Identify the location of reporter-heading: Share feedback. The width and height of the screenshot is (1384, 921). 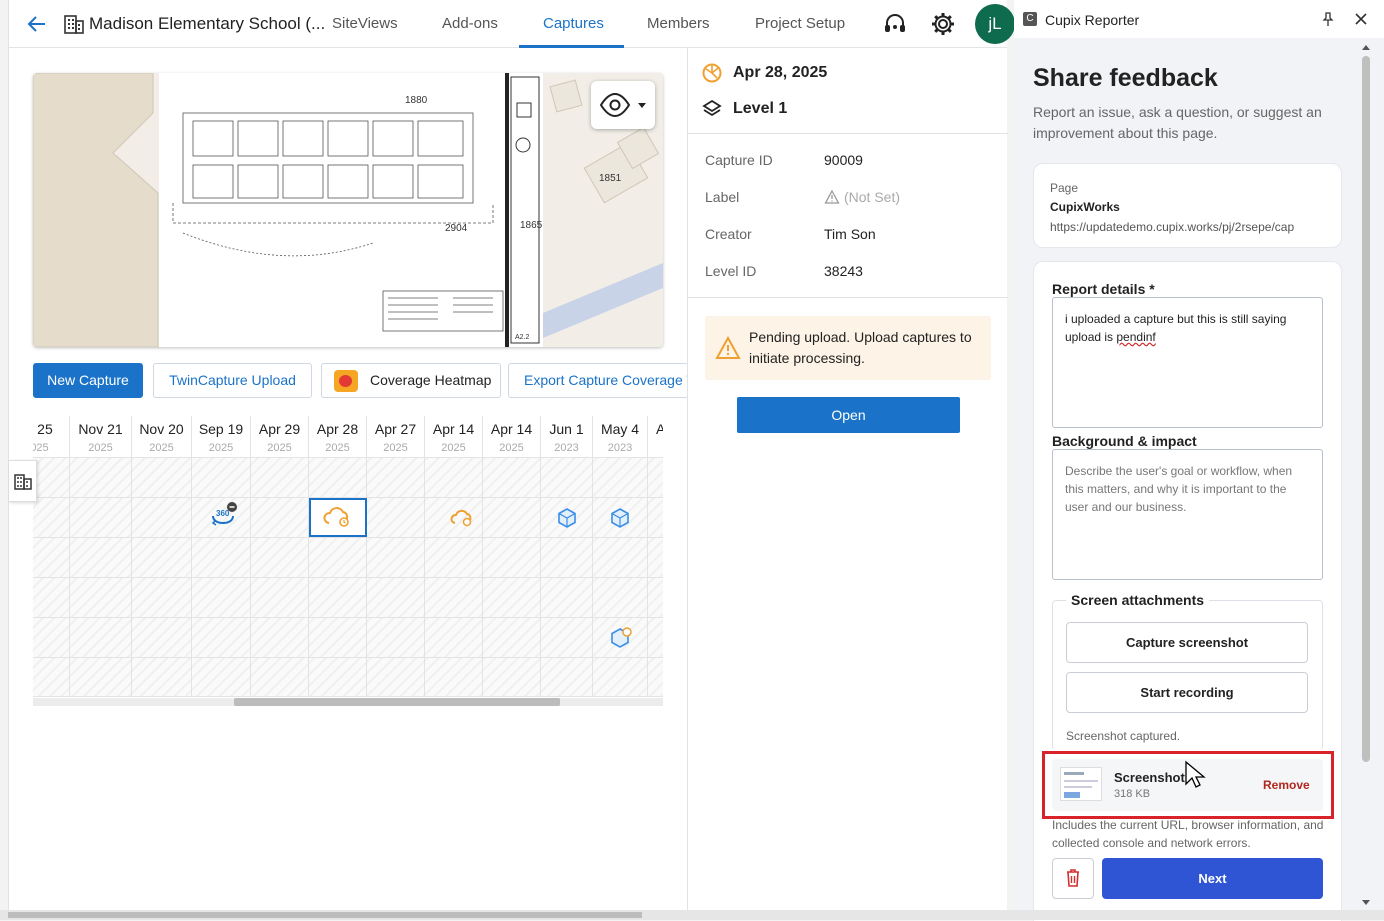
(1125, 78).